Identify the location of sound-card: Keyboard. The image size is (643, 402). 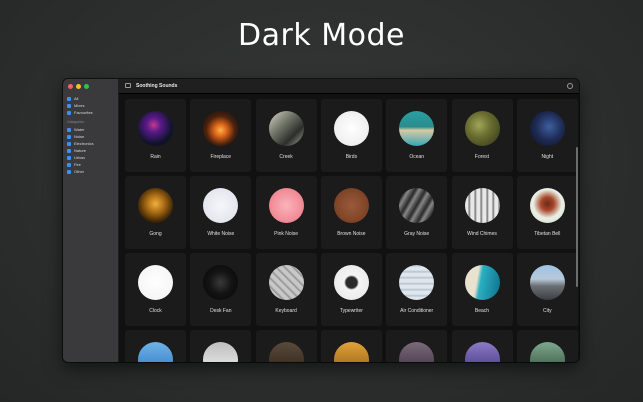
(286, 289).